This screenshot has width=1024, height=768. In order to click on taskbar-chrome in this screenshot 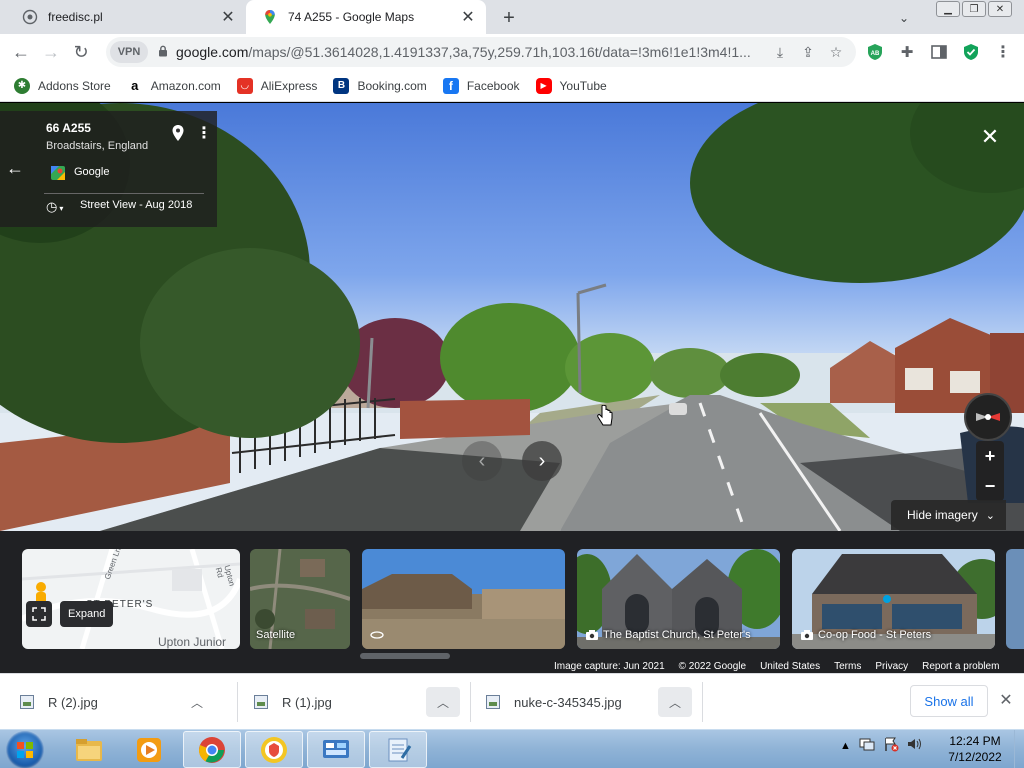, I will do `click(212, 749)`.